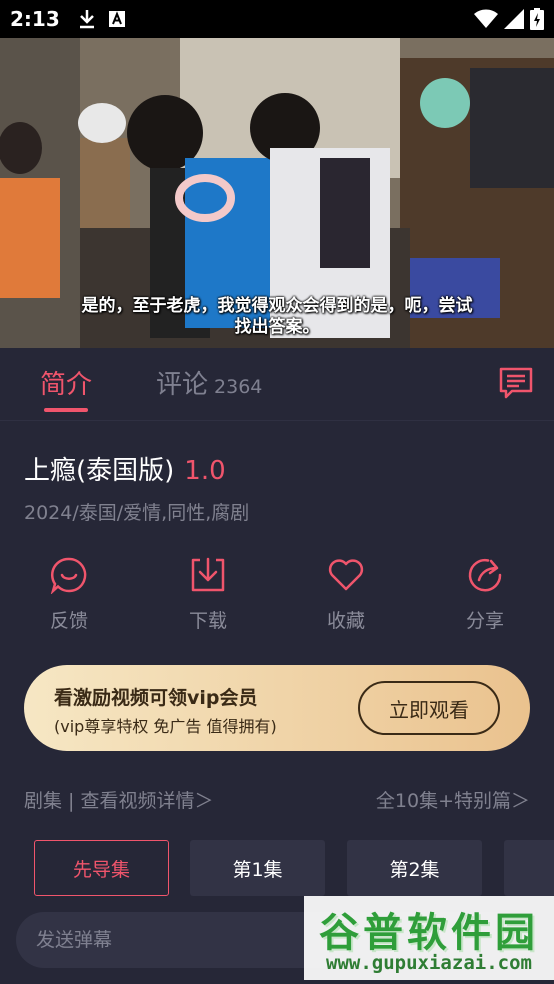 The width and height of the screenshot is (554, 984). I want to click on watermark-url: www.gupuxiazai.com, so click(429, 963).